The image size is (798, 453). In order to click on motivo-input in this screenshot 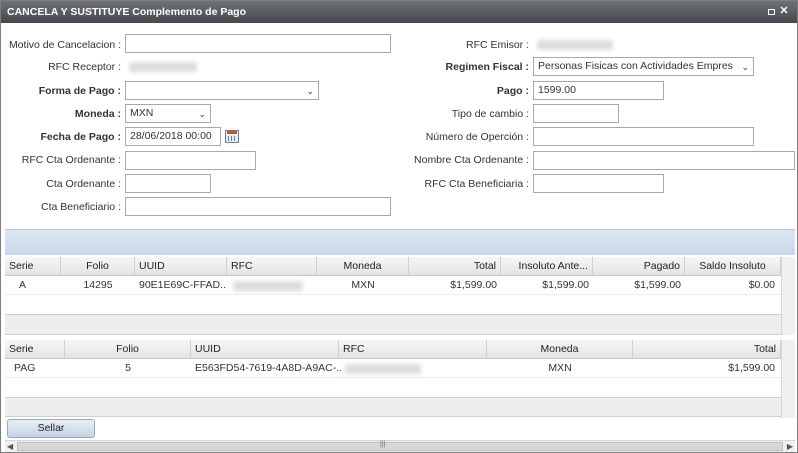, I will do `click(258, 43)`.